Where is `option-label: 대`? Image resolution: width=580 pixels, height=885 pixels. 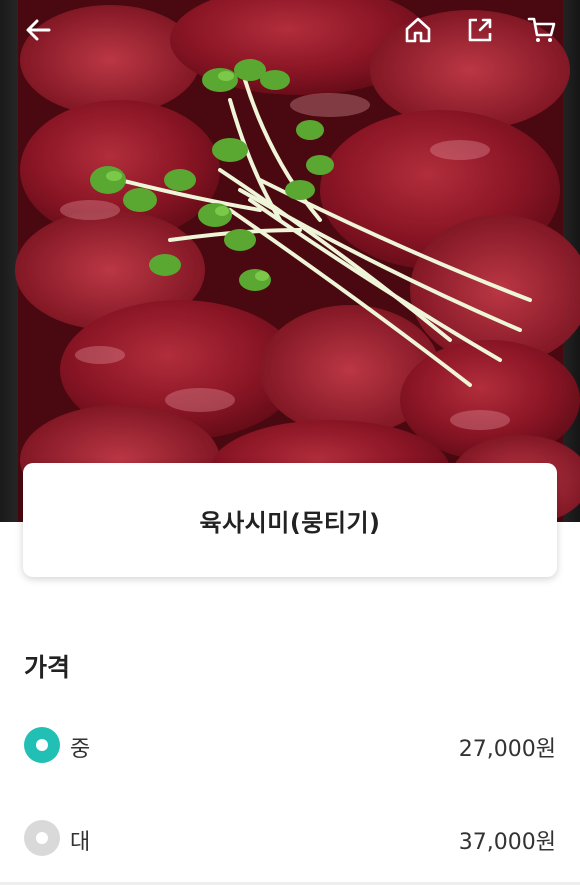 option-label: 대 is located at coordinates (80, 842).